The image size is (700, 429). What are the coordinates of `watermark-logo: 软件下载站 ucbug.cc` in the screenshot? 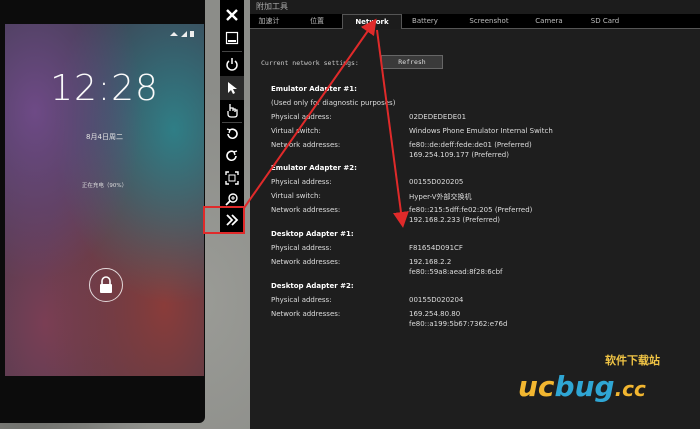 It's located at (605, 390).